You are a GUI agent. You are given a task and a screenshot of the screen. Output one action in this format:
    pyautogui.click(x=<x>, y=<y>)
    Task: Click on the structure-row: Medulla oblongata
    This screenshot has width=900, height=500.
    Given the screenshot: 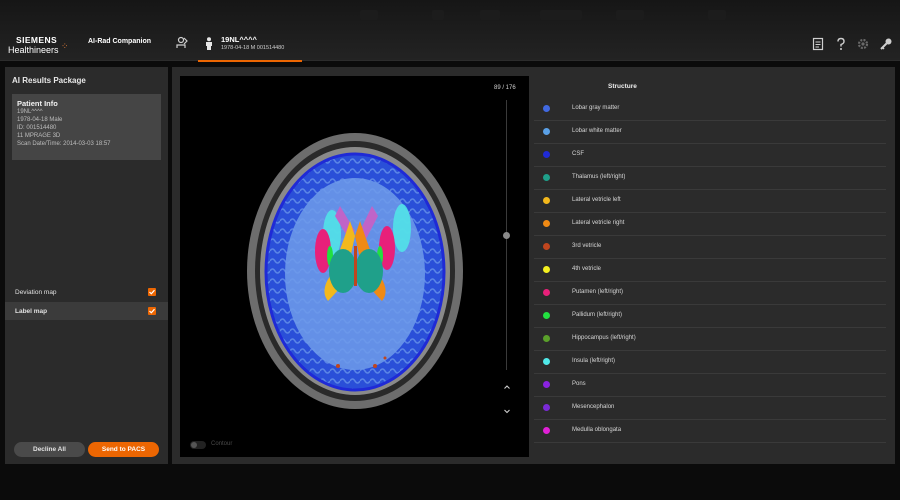 What is the action you would take?
    pyautogui.click(x=710, y=431)
    